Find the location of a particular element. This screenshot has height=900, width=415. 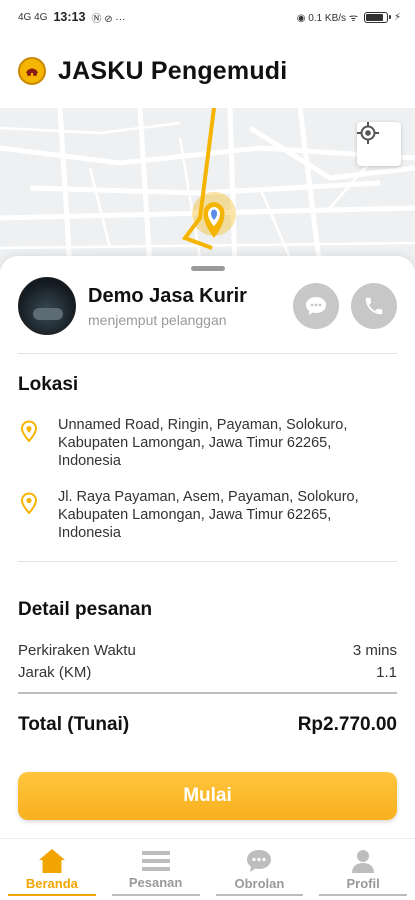

estimated-time-row: Perkiraken Waktu 3 mins is located at coordinates (207, 650).